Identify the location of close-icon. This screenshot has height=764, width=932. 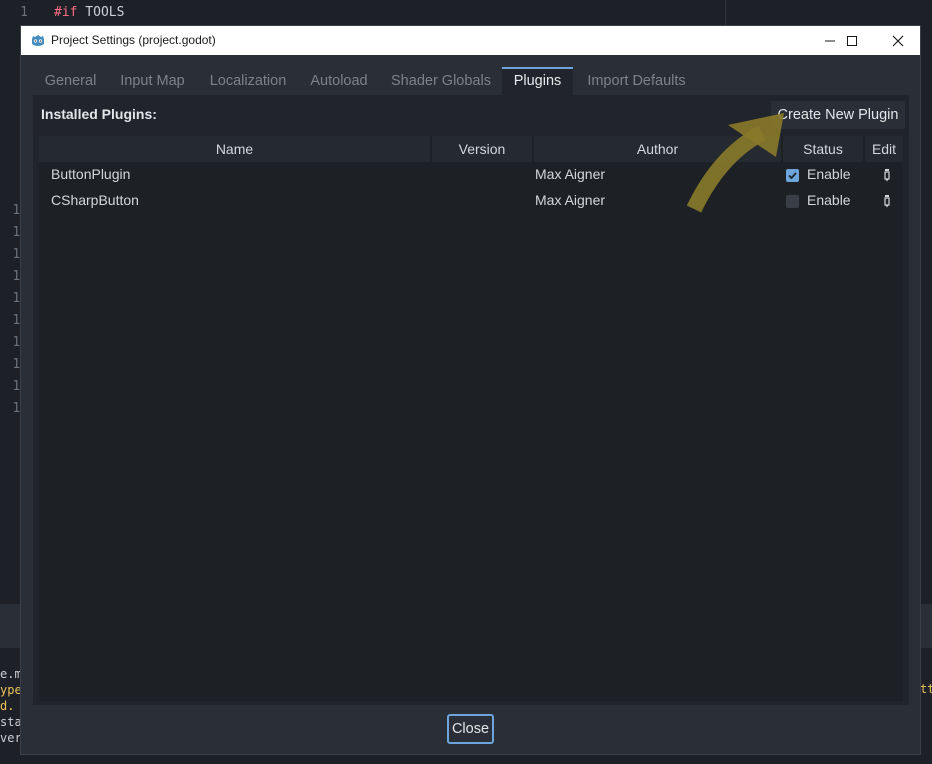
(898, 40).